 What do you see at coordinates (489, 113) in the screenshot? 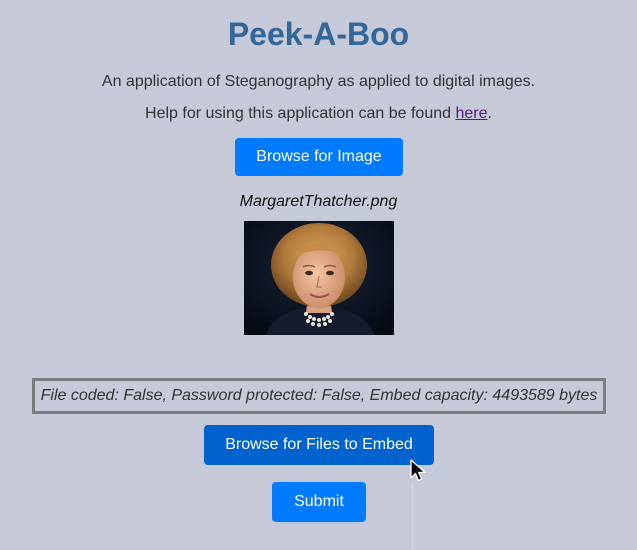
I see `help-suffix: .` at bounding box center [489, 113].